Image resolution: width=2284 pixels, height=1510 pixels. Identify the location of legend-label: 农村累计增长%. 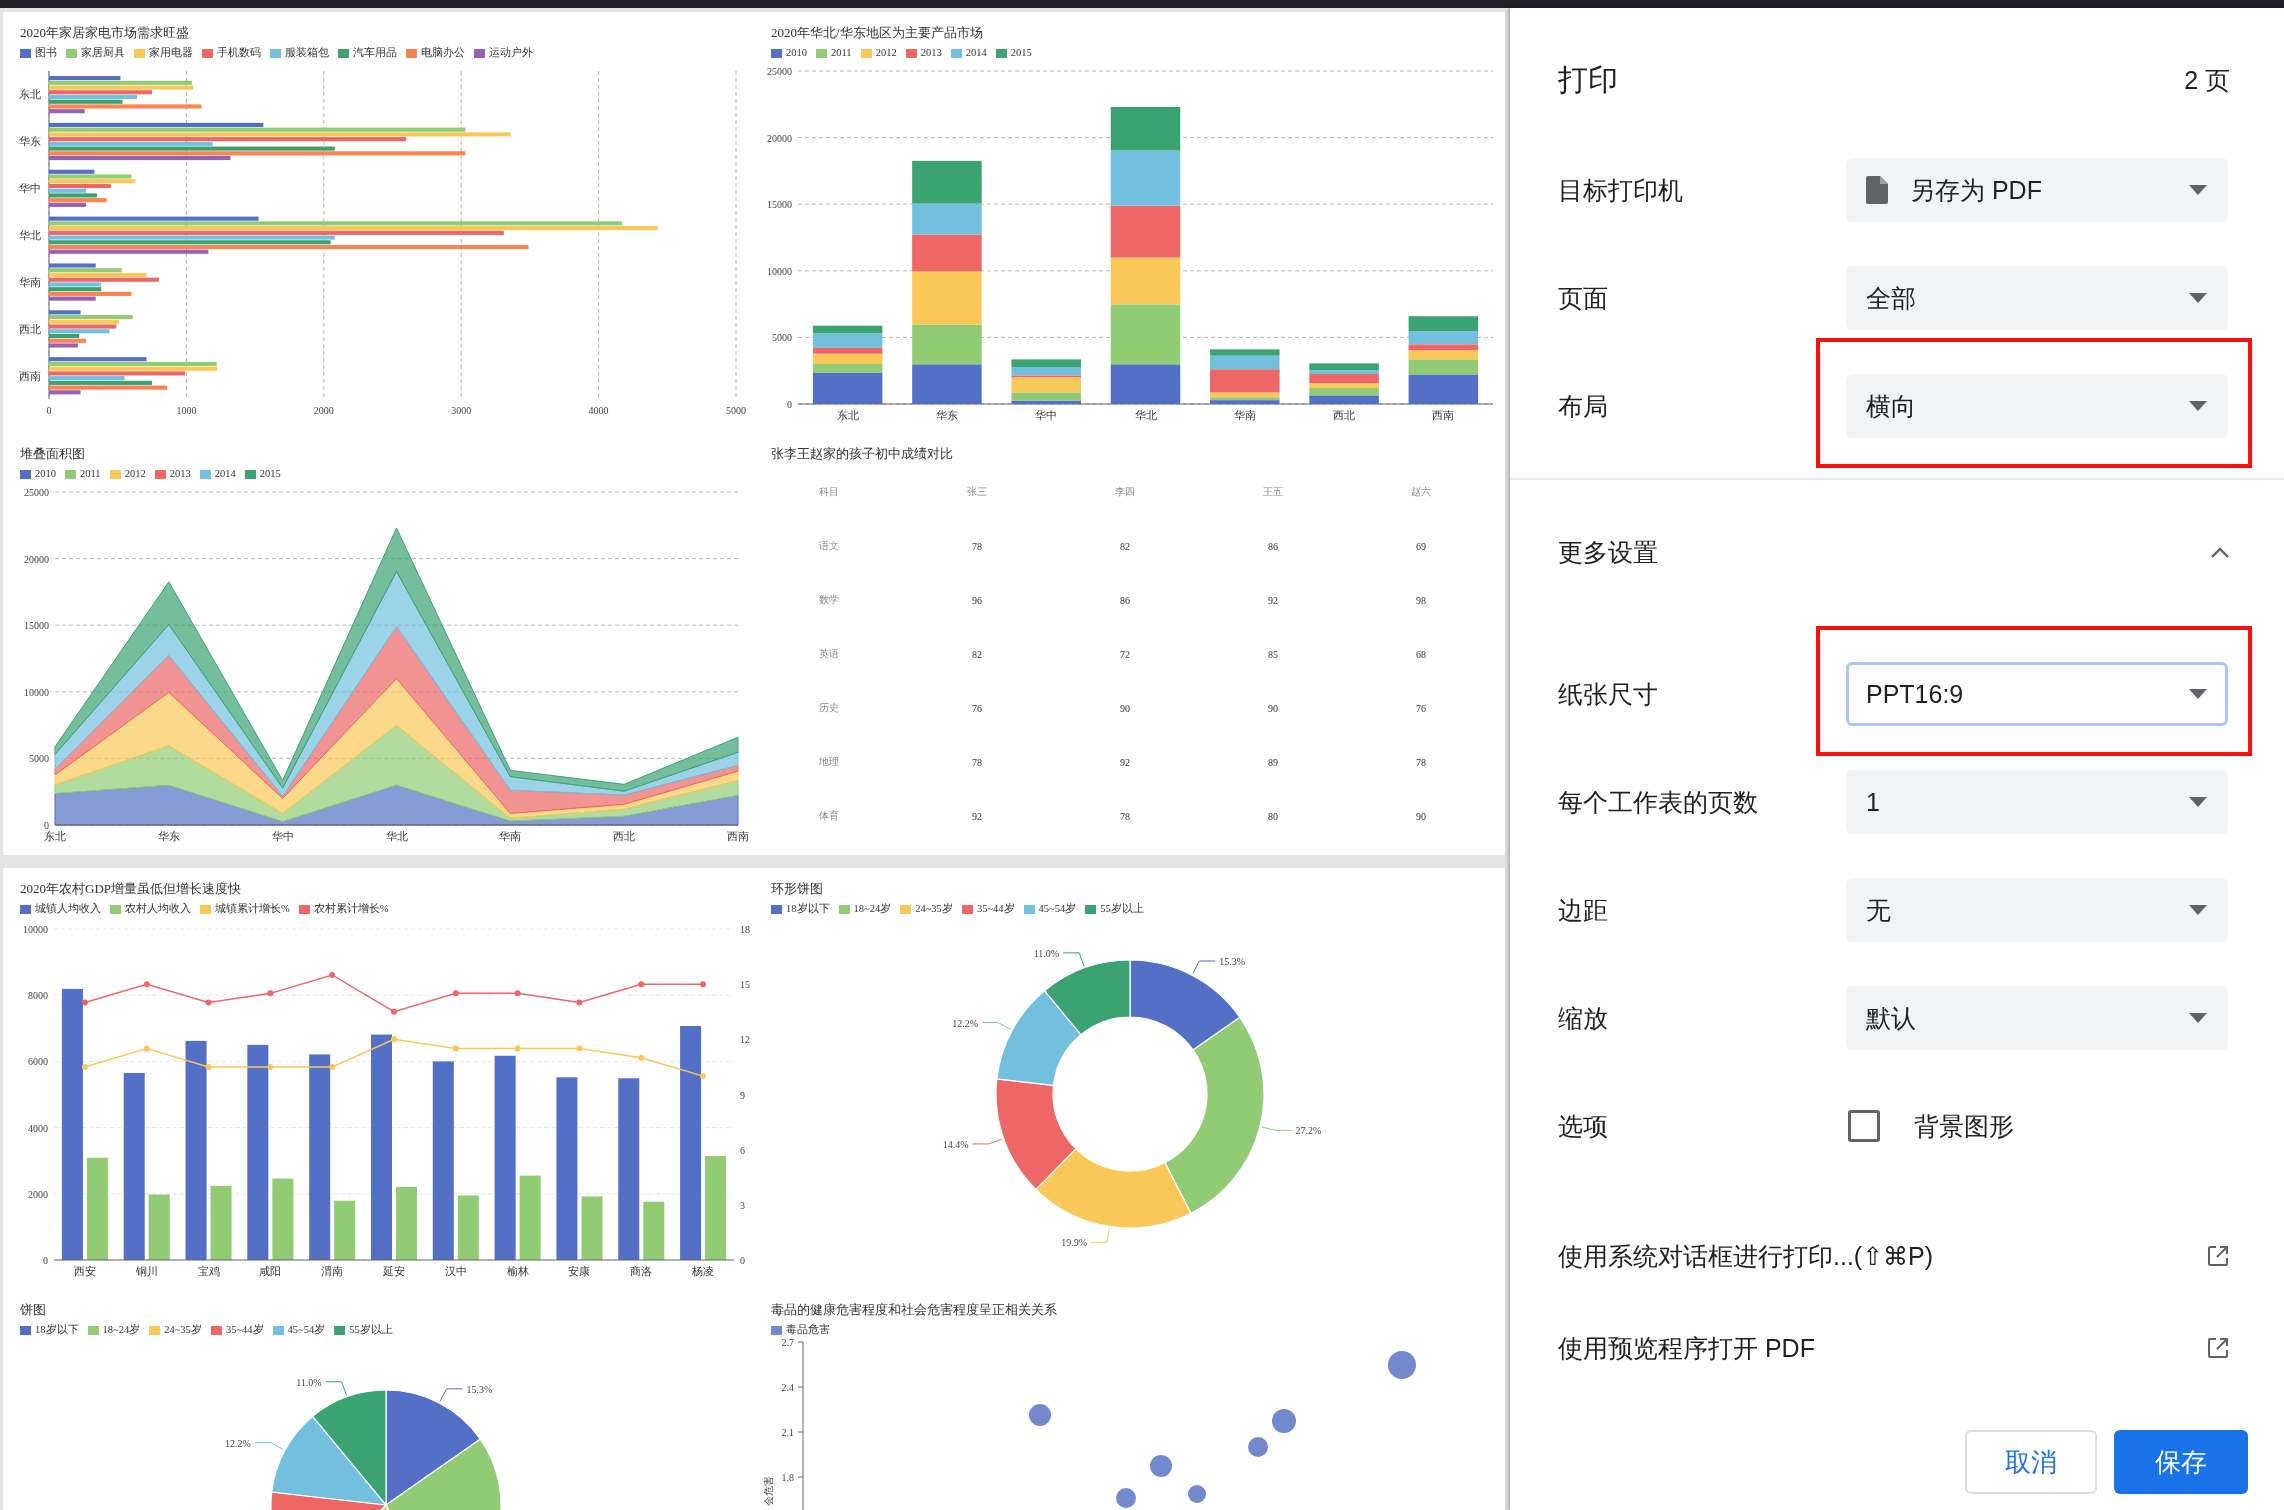
(351, 909).